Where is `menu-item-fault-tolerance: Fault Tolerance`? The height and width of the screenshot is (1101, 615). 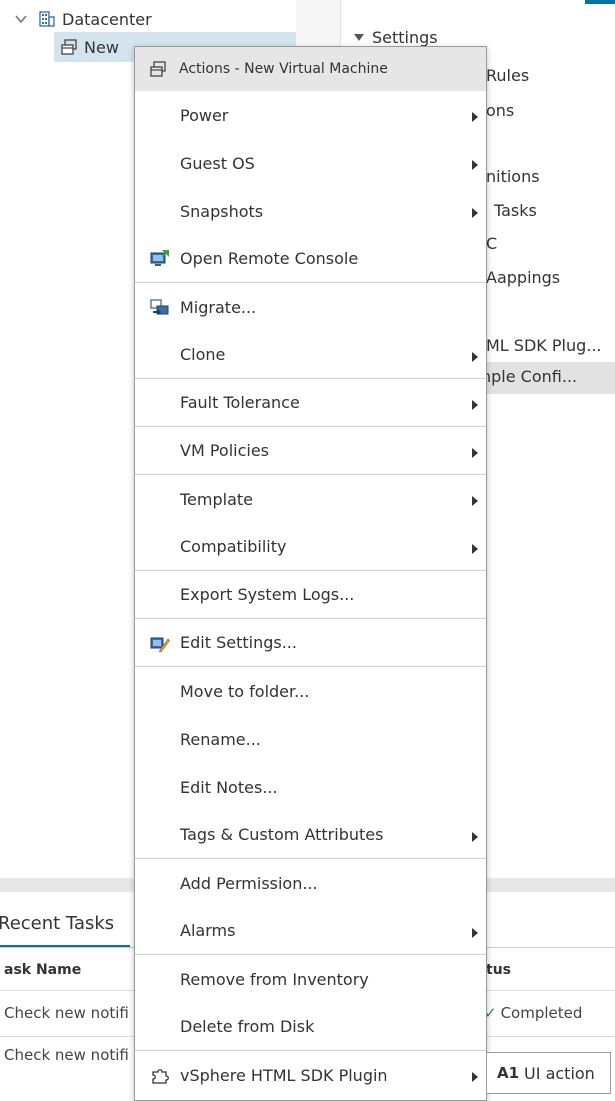 menu-item-fault-tolerance: Fault Tolerance is located at coordinates (310, 403).